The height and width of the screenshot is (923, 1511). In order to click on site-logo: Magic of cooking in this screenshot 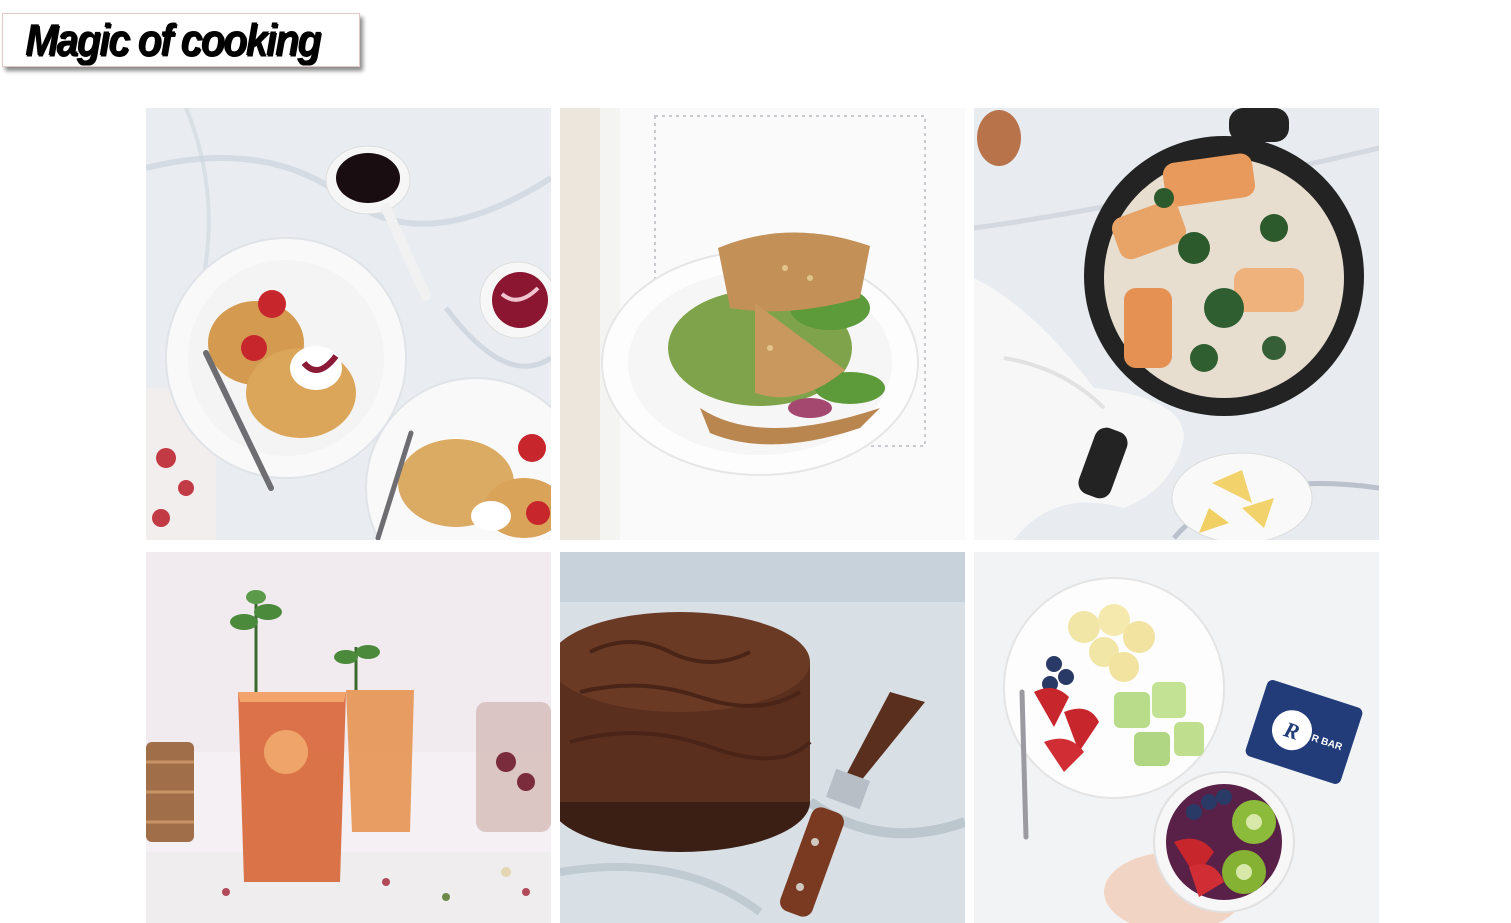, I will do `click(181, 40)`.